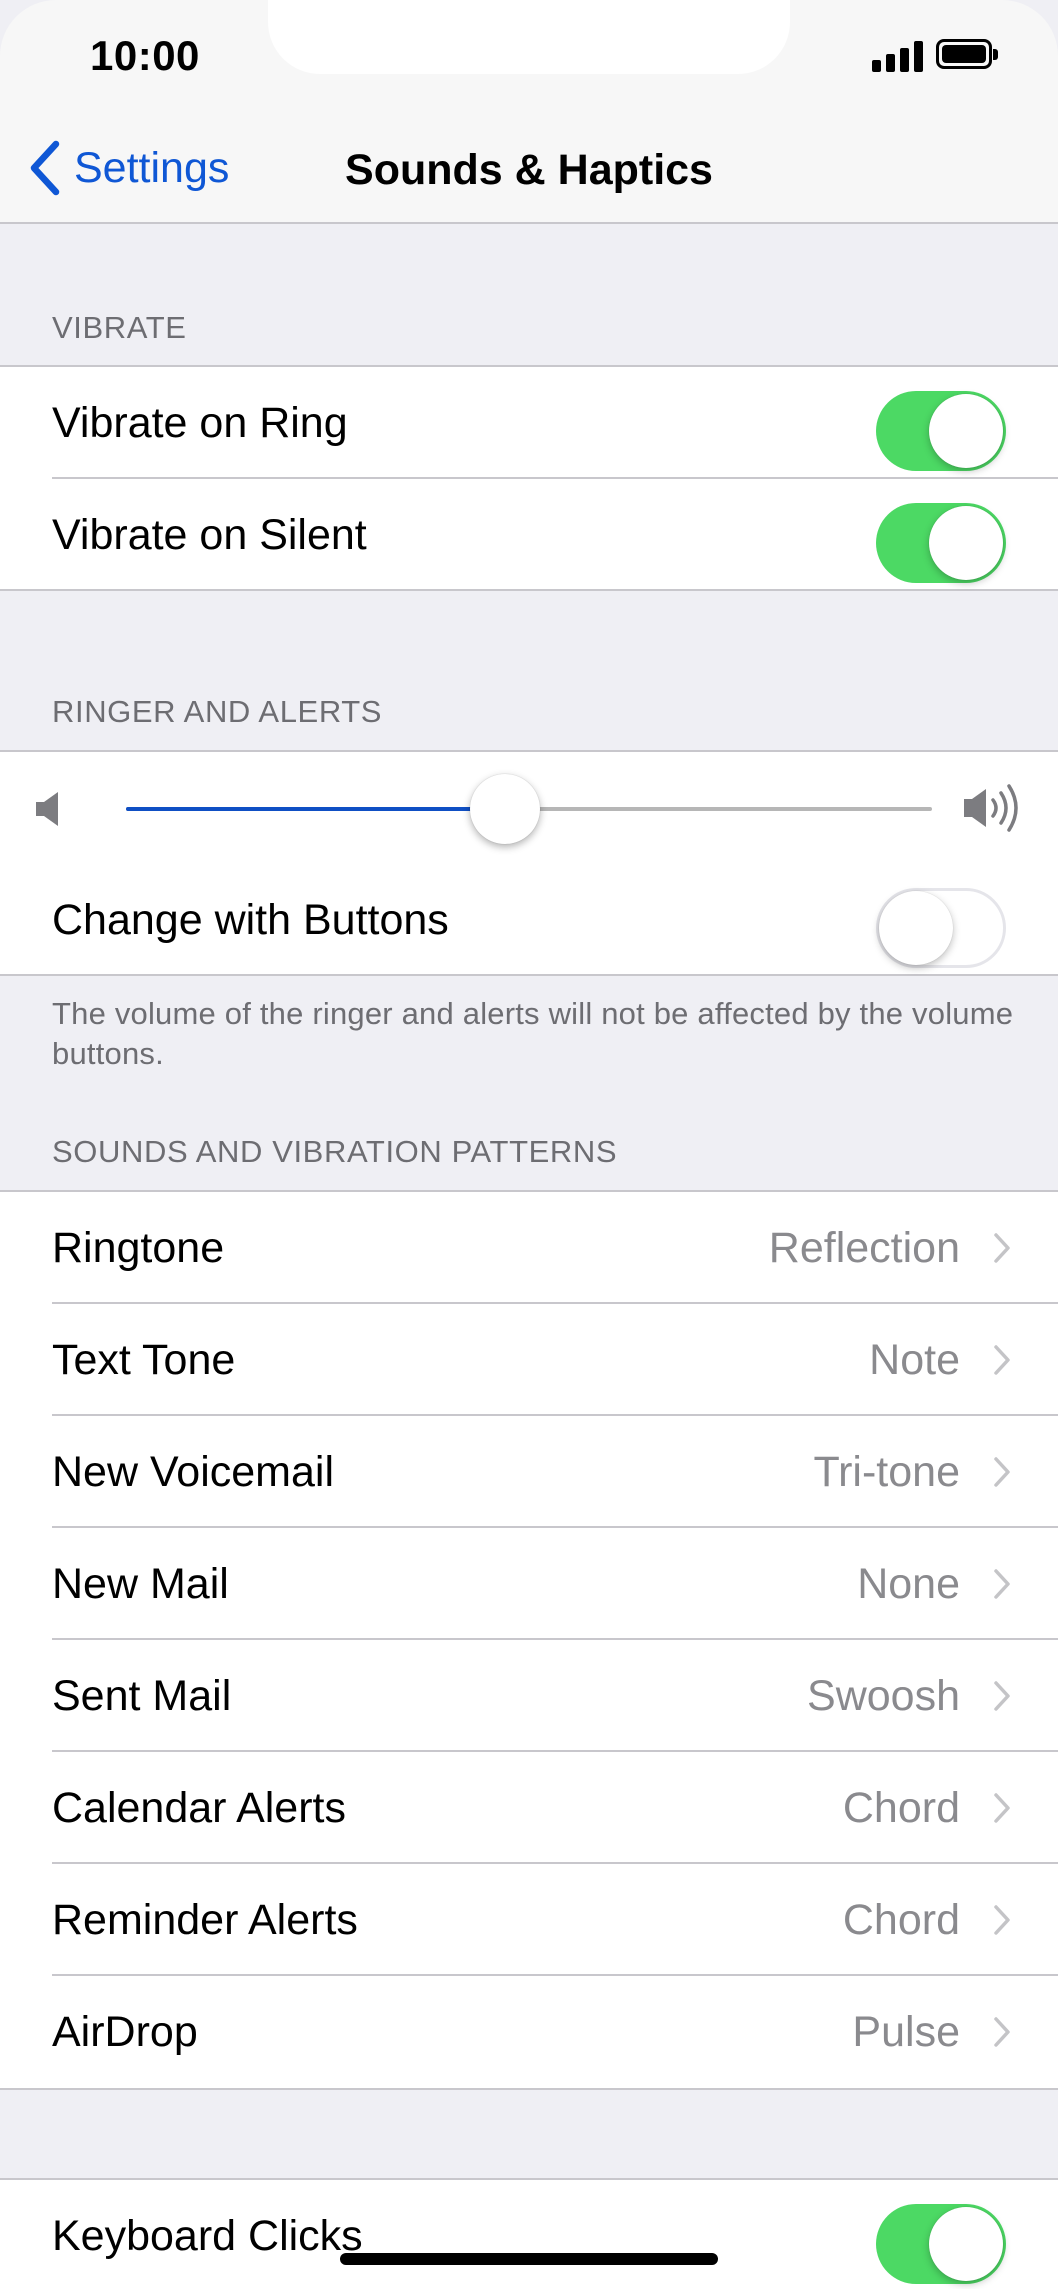 The height and width of the screenshot is (2289, 1058). What do you see at coordinates (529, 1920) in the screenshot?
I see `reminder-alerts-row: Reminder Alerts Chord` at bounding box center [529, 1920].